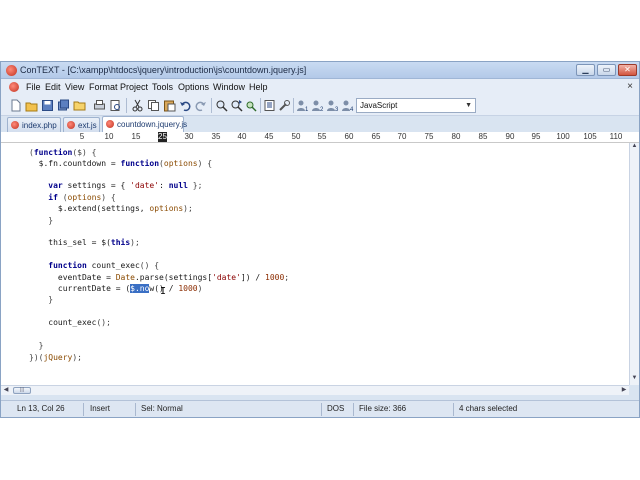 Image resolution: width=640 pixels, height=480 pixels. Describe the element at coordinates (125, 185) in the screenshot. I see `code-line-4: var settings = { 'date': null };` at that location.